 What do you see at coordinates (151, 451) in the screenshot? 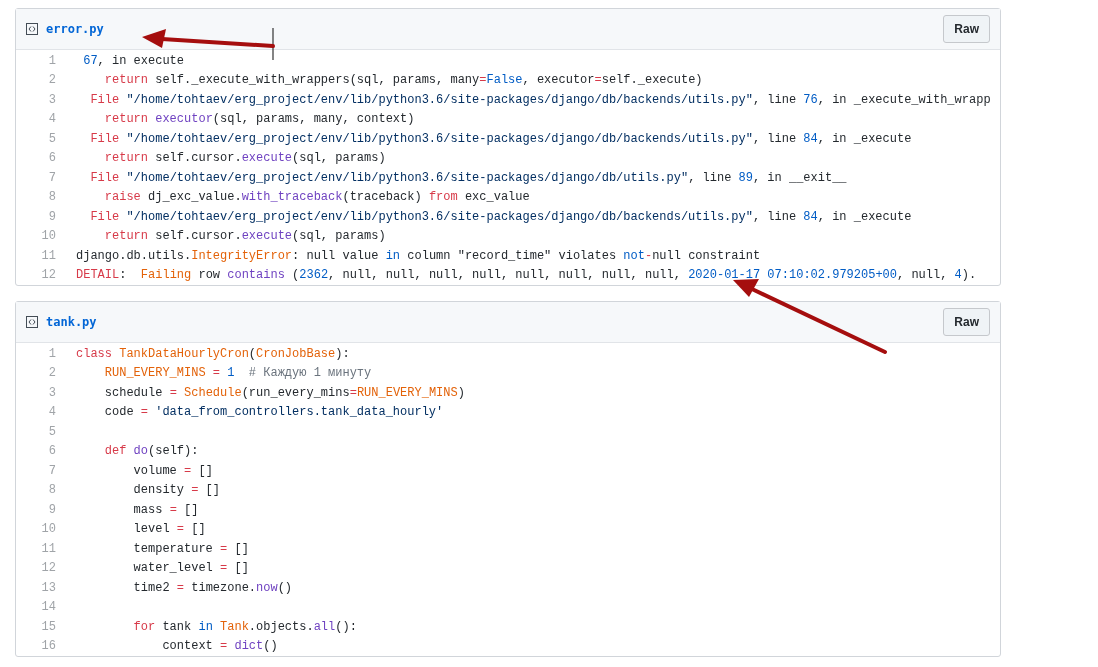
I see `code-line: def do(self):` at bounding box center [151, 451].